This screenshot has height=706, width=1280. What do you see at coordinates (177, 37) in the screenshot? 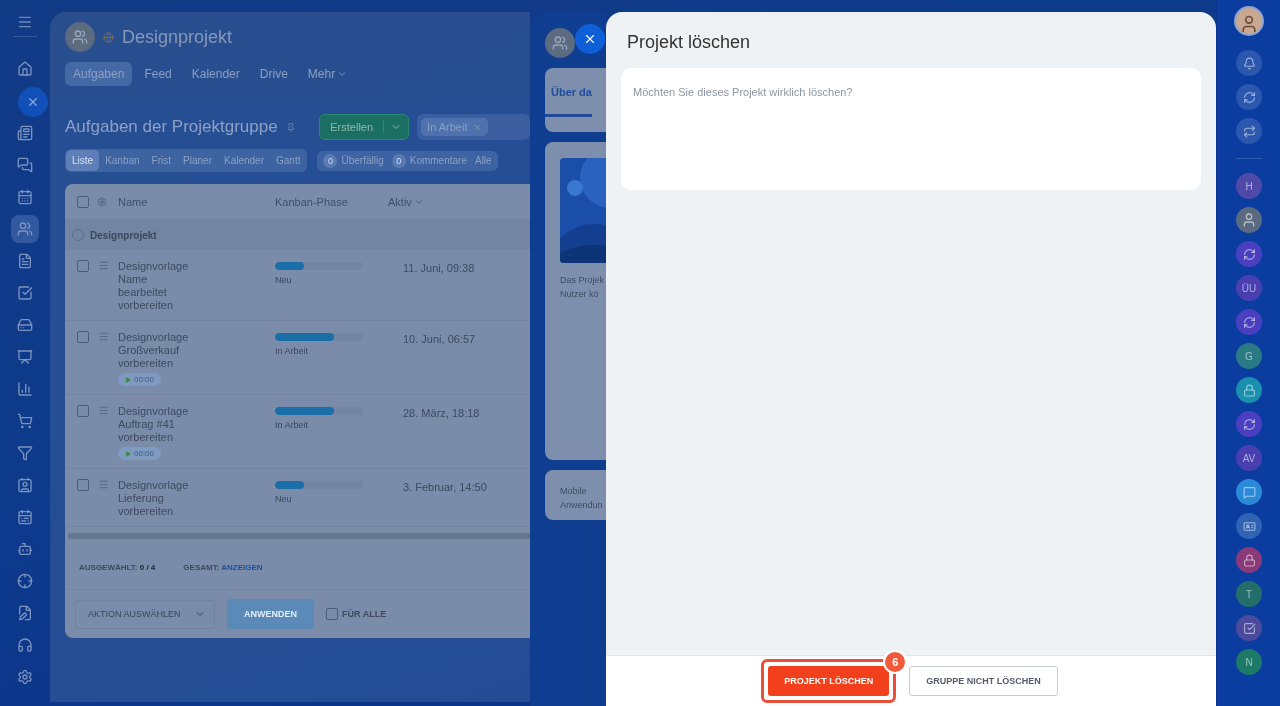
I see `project-title: Designprojekt` at bounding box center [177, 37].